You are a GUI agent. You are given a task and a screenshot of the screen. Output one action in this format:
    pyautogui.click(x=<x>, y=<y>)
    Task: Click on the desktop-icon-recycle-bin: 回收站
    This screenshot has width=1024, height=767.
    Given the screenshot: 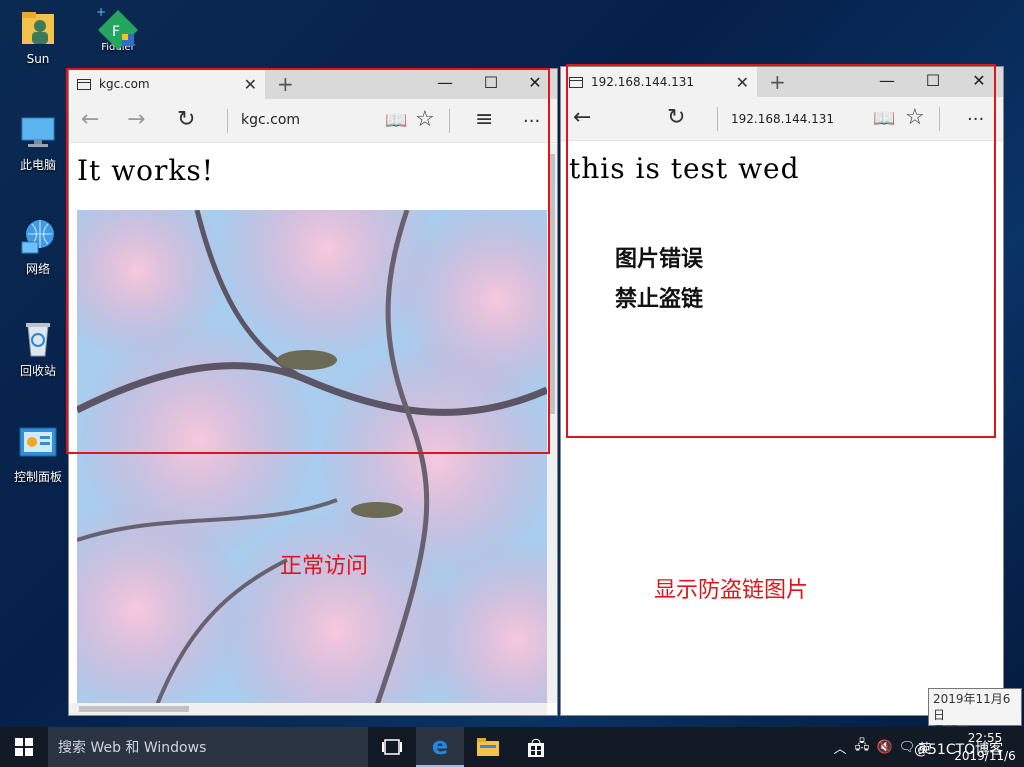 What is the action you would take?
    pyautogui.click(x=38, y=348)
    